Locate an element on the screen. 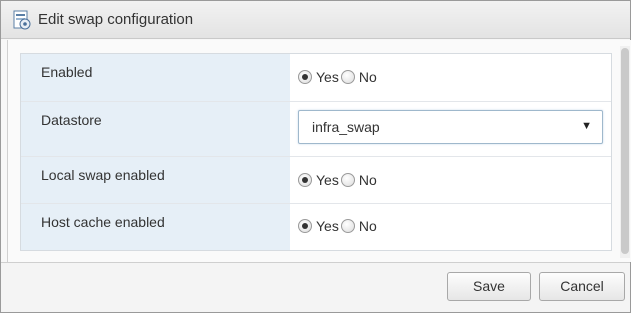 The image size is (631, 313). vertical-scrollbar is located at coordinates (625, 152).